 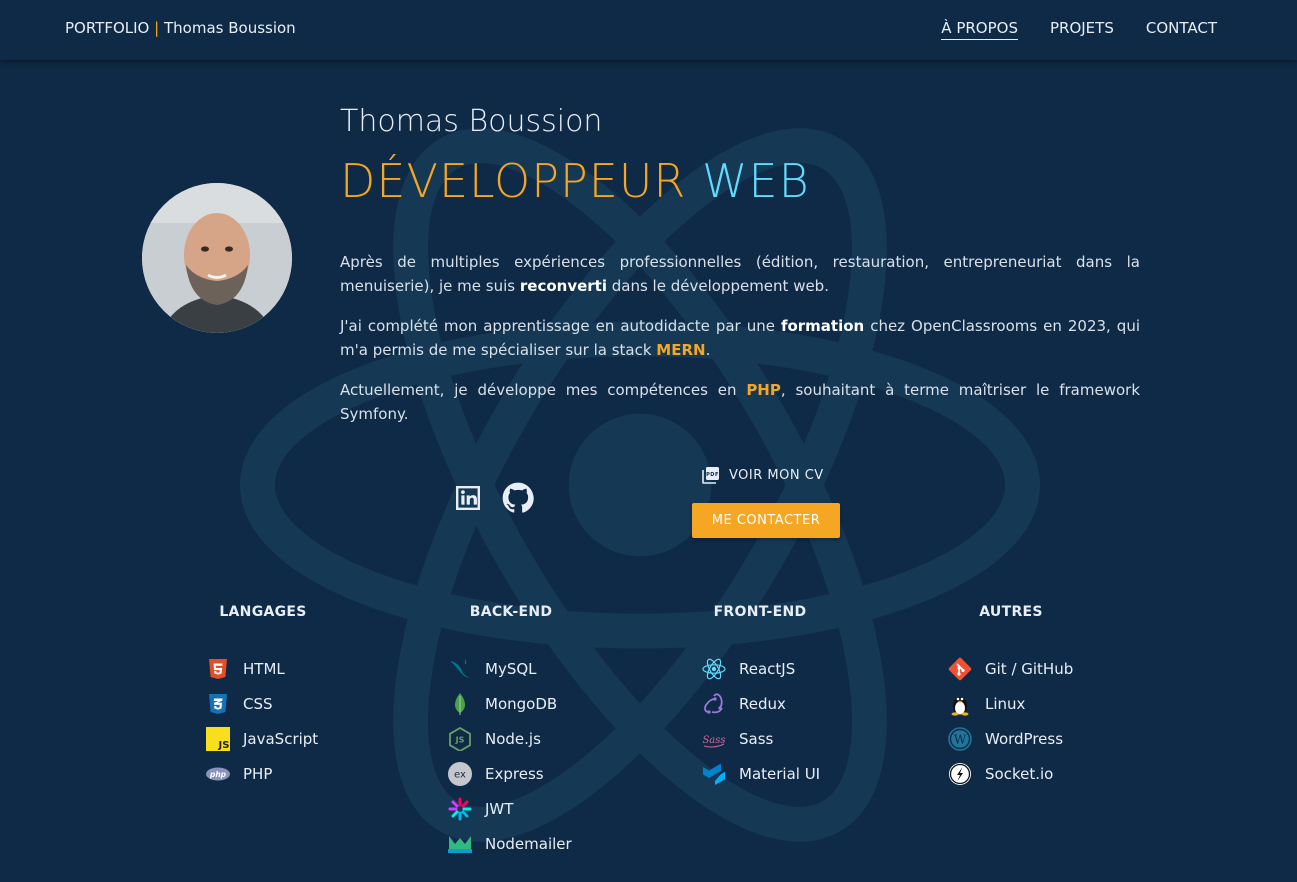 What do you see at coordinates (791, 773) in the screenshot?
I see `skill-item: Material UI` at bounding box center [791, 773].